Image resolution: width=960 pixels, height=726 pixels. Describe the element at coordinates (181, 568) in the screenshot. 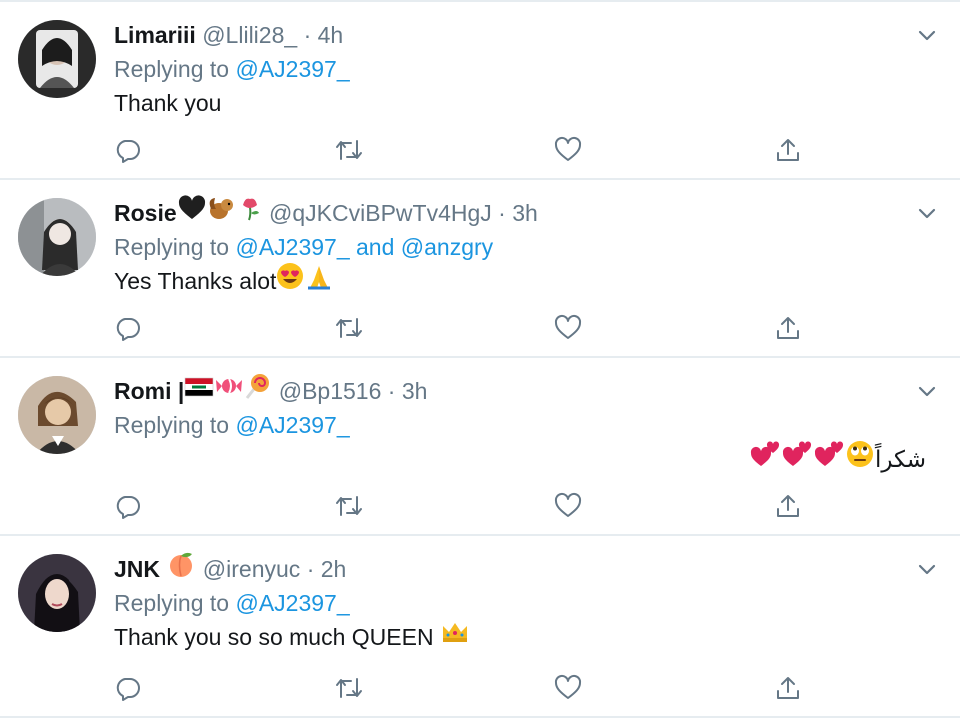

I see `peach-emoji` at that location.